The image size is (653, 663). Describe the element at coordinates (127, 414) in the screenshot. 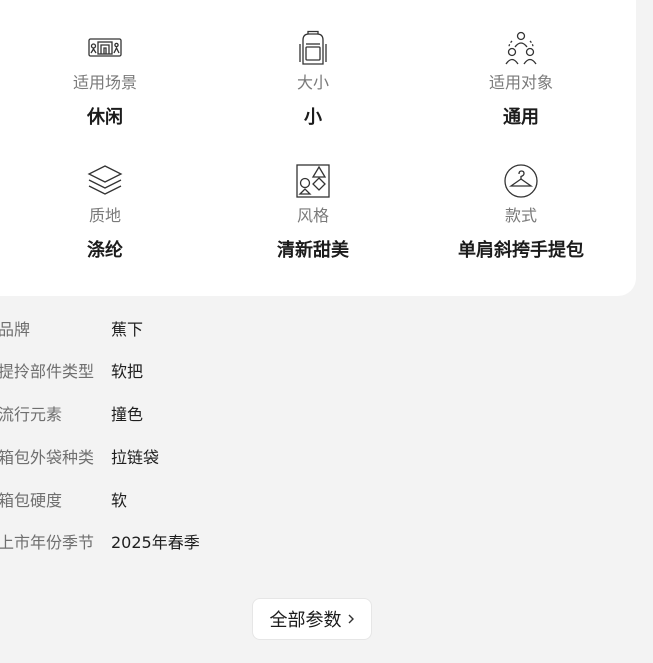

I see `param-value: 撞色` at that location.